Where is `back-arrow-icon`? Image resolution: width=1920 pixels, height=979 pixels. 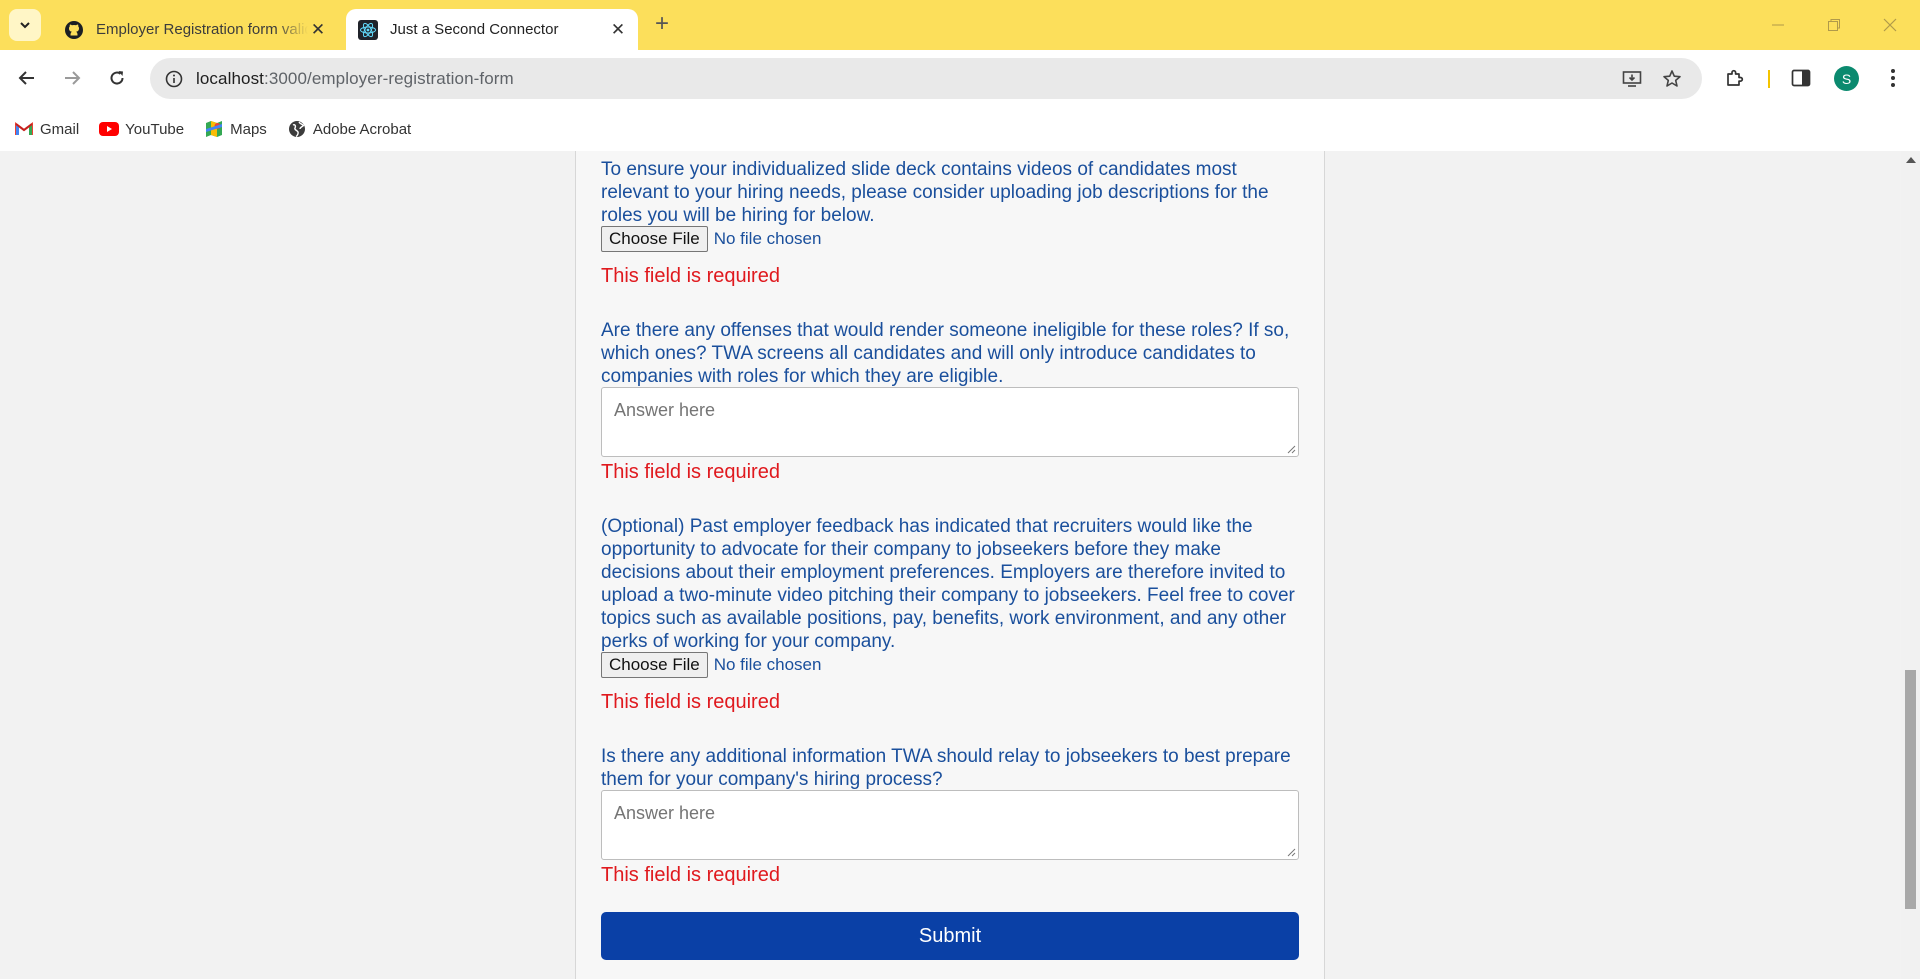
back-arrow-icon is located at coordinates (27, 78).